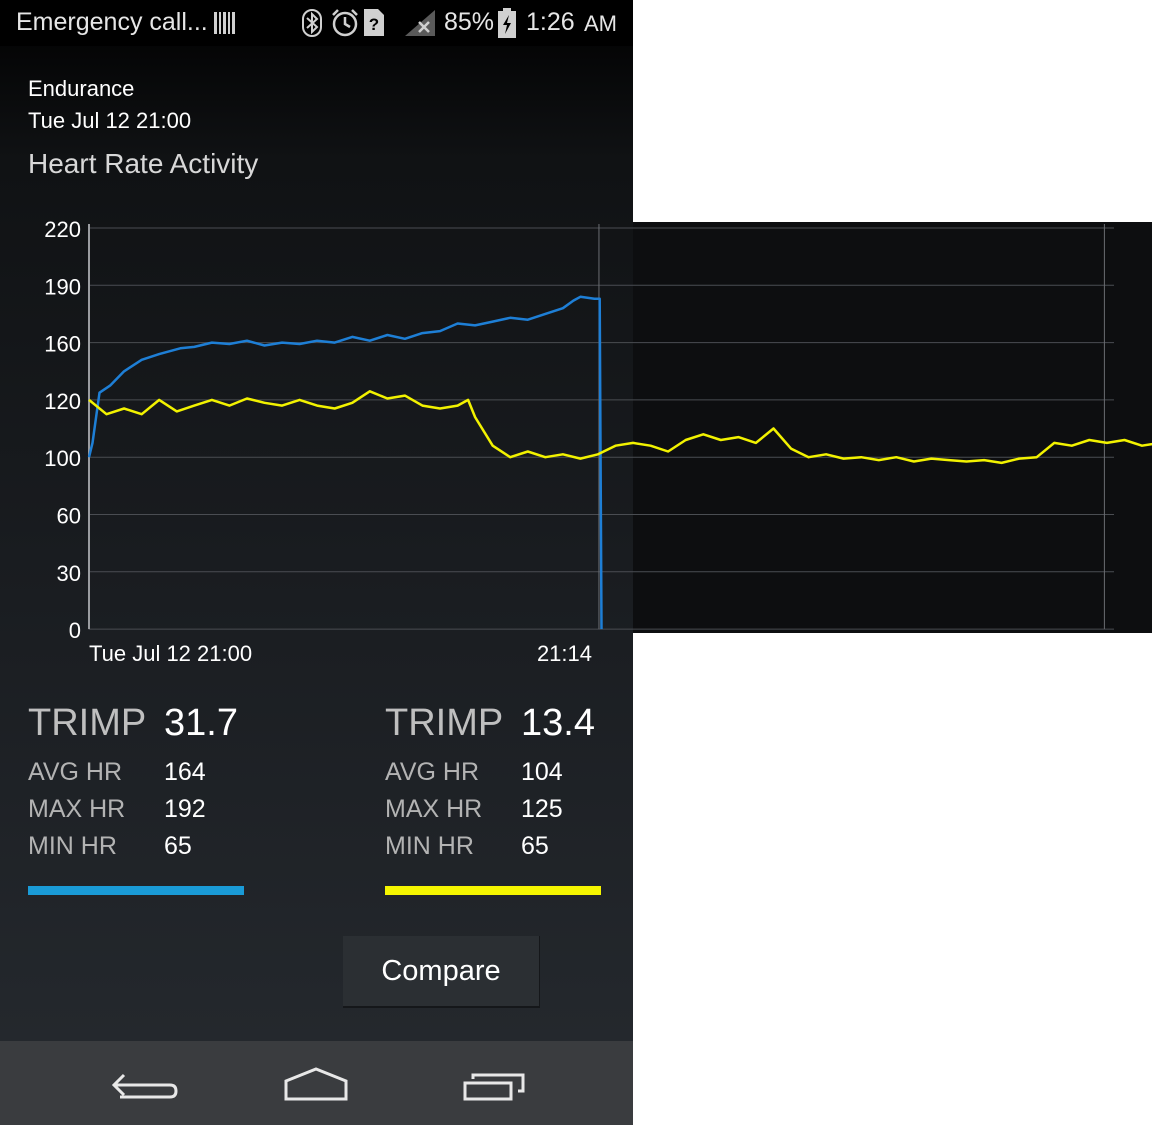 The image size is (1152, 1130). I want to click on home-icon, so click(316, 1084).